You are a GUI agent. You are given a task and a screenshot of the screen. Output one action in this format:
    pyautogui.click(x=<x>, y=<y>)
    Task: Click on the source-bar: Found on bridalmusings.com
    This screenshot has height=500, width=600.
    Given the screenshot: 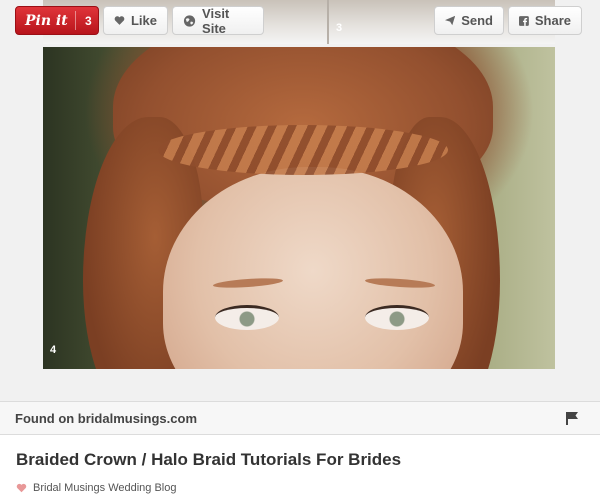 What is the action you would take?
    pyautogui.click(x=300, y=418)
    